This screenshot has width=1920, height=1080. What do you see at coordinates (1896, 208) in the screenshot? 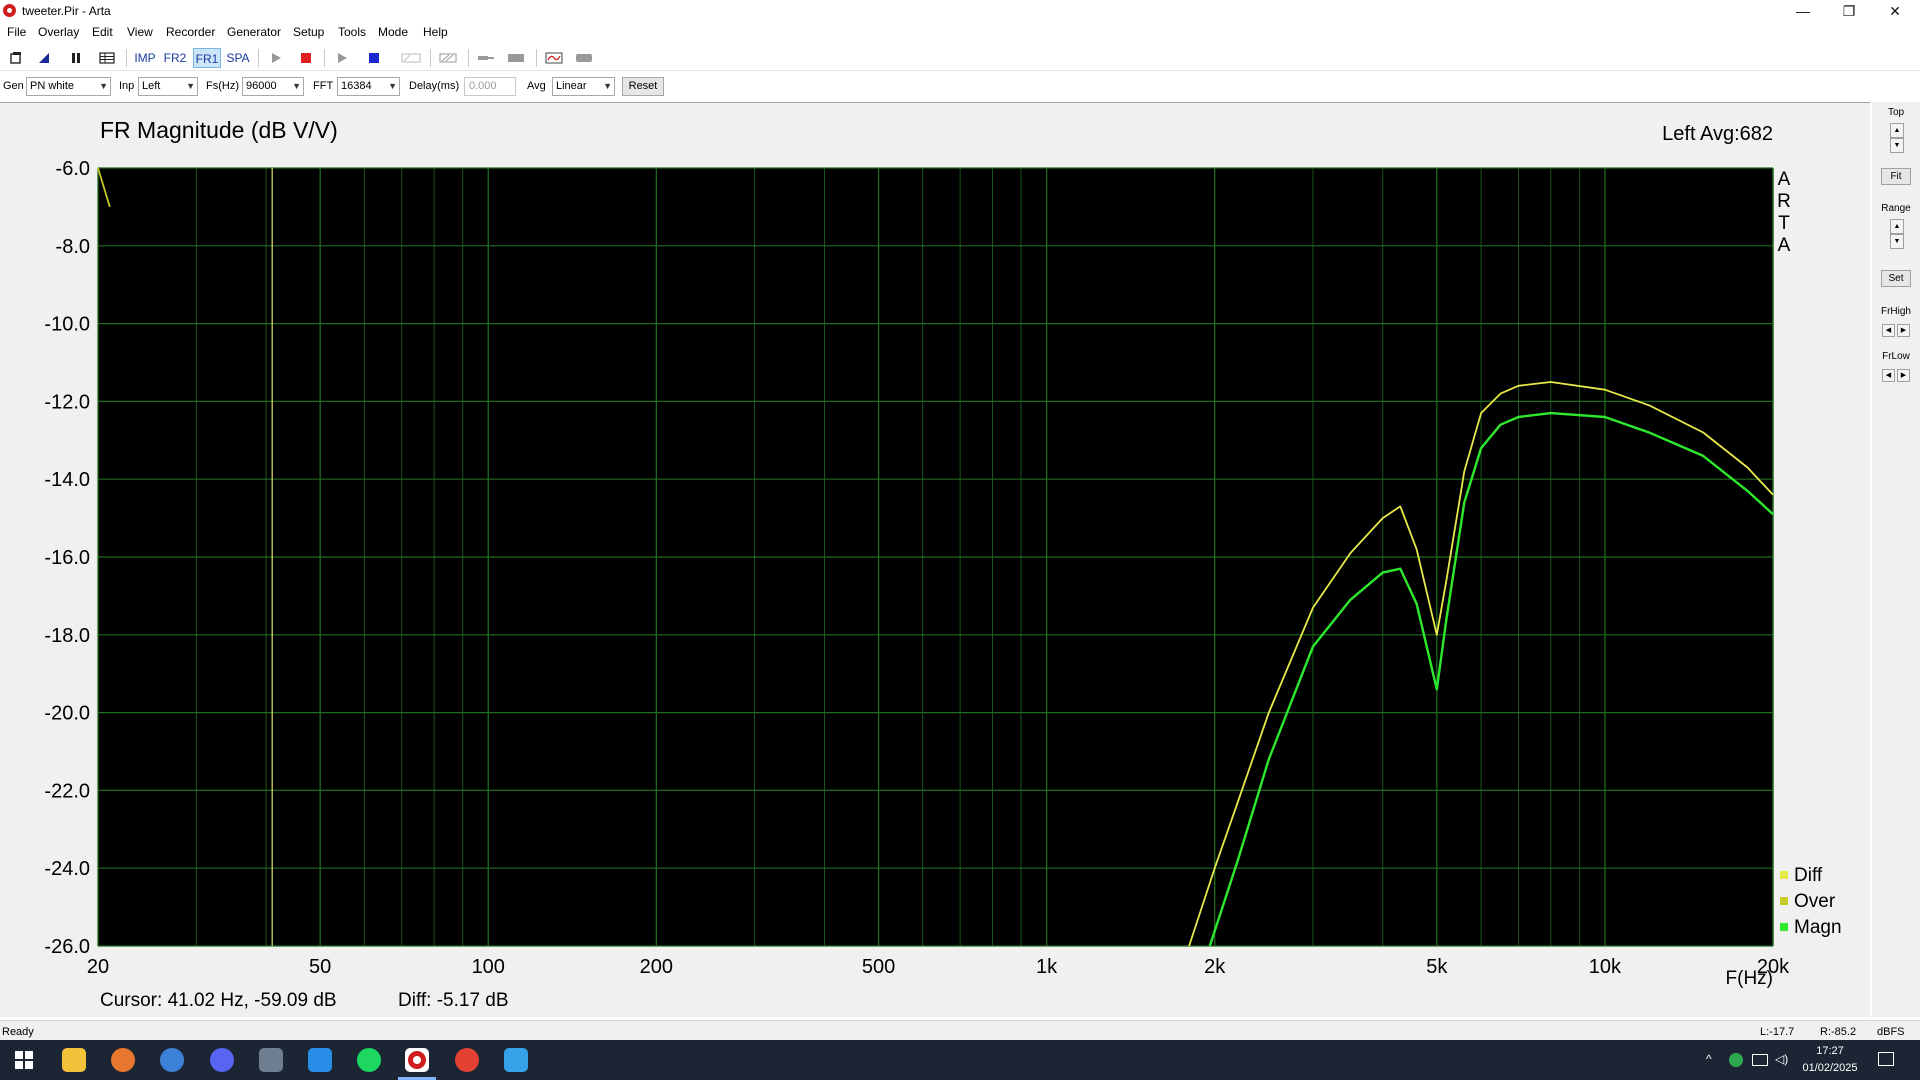
I see `range-label: Range` at bounding box center [1896, 208].